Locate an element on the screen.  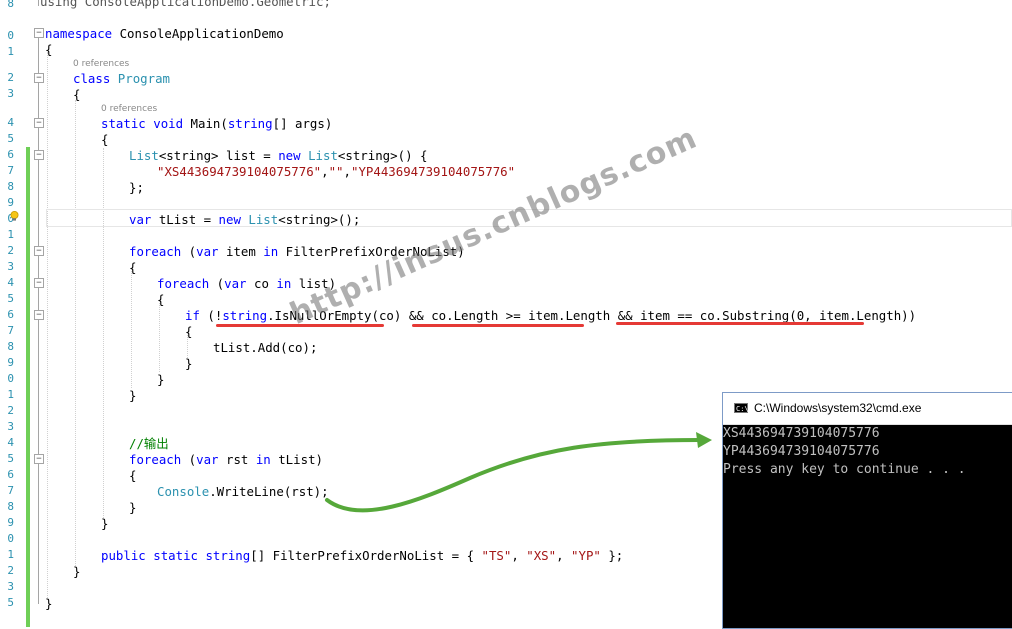
console-output-line: Press any key to continue . . . is located at coordinates (844, 469).